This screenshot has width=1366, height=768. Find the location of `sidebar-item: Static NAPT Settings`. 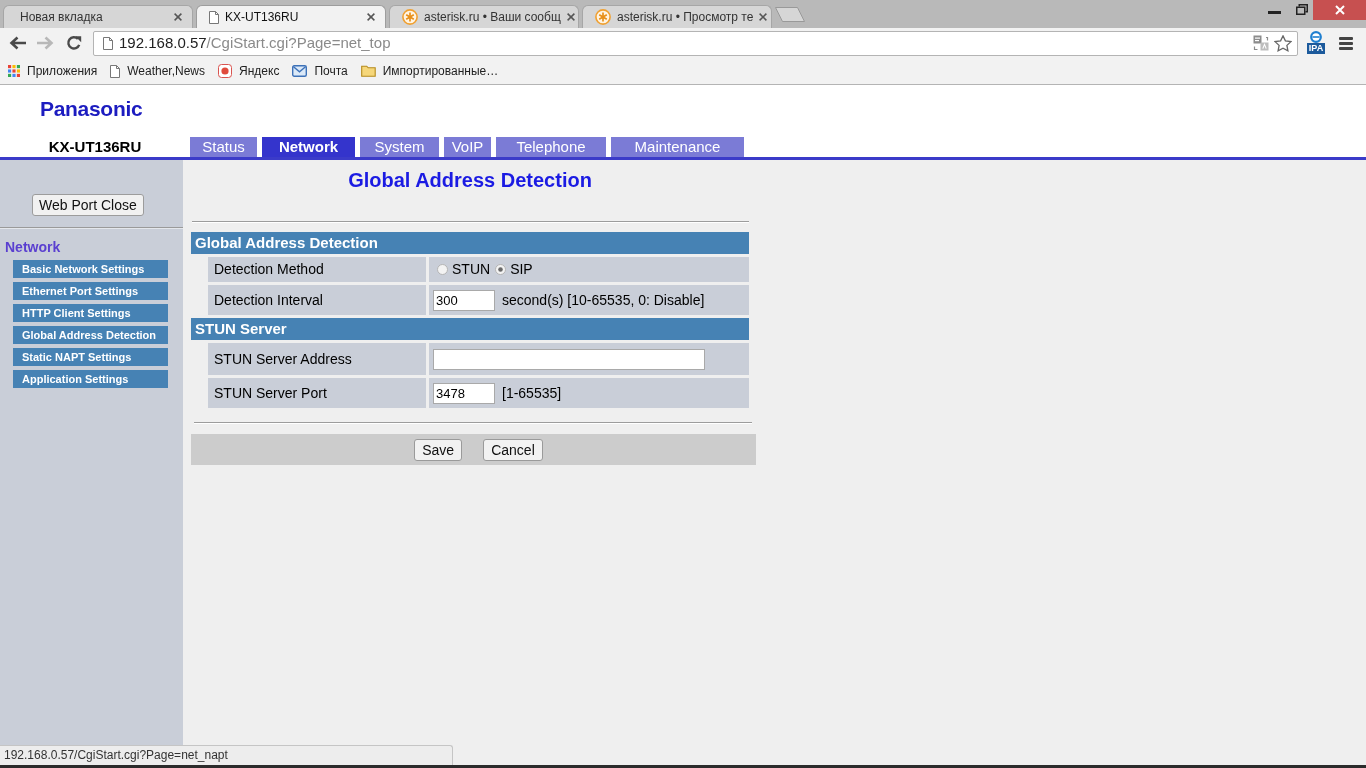

sidebar-item: Static NAPT Settings is located at coordinates (90, 357).